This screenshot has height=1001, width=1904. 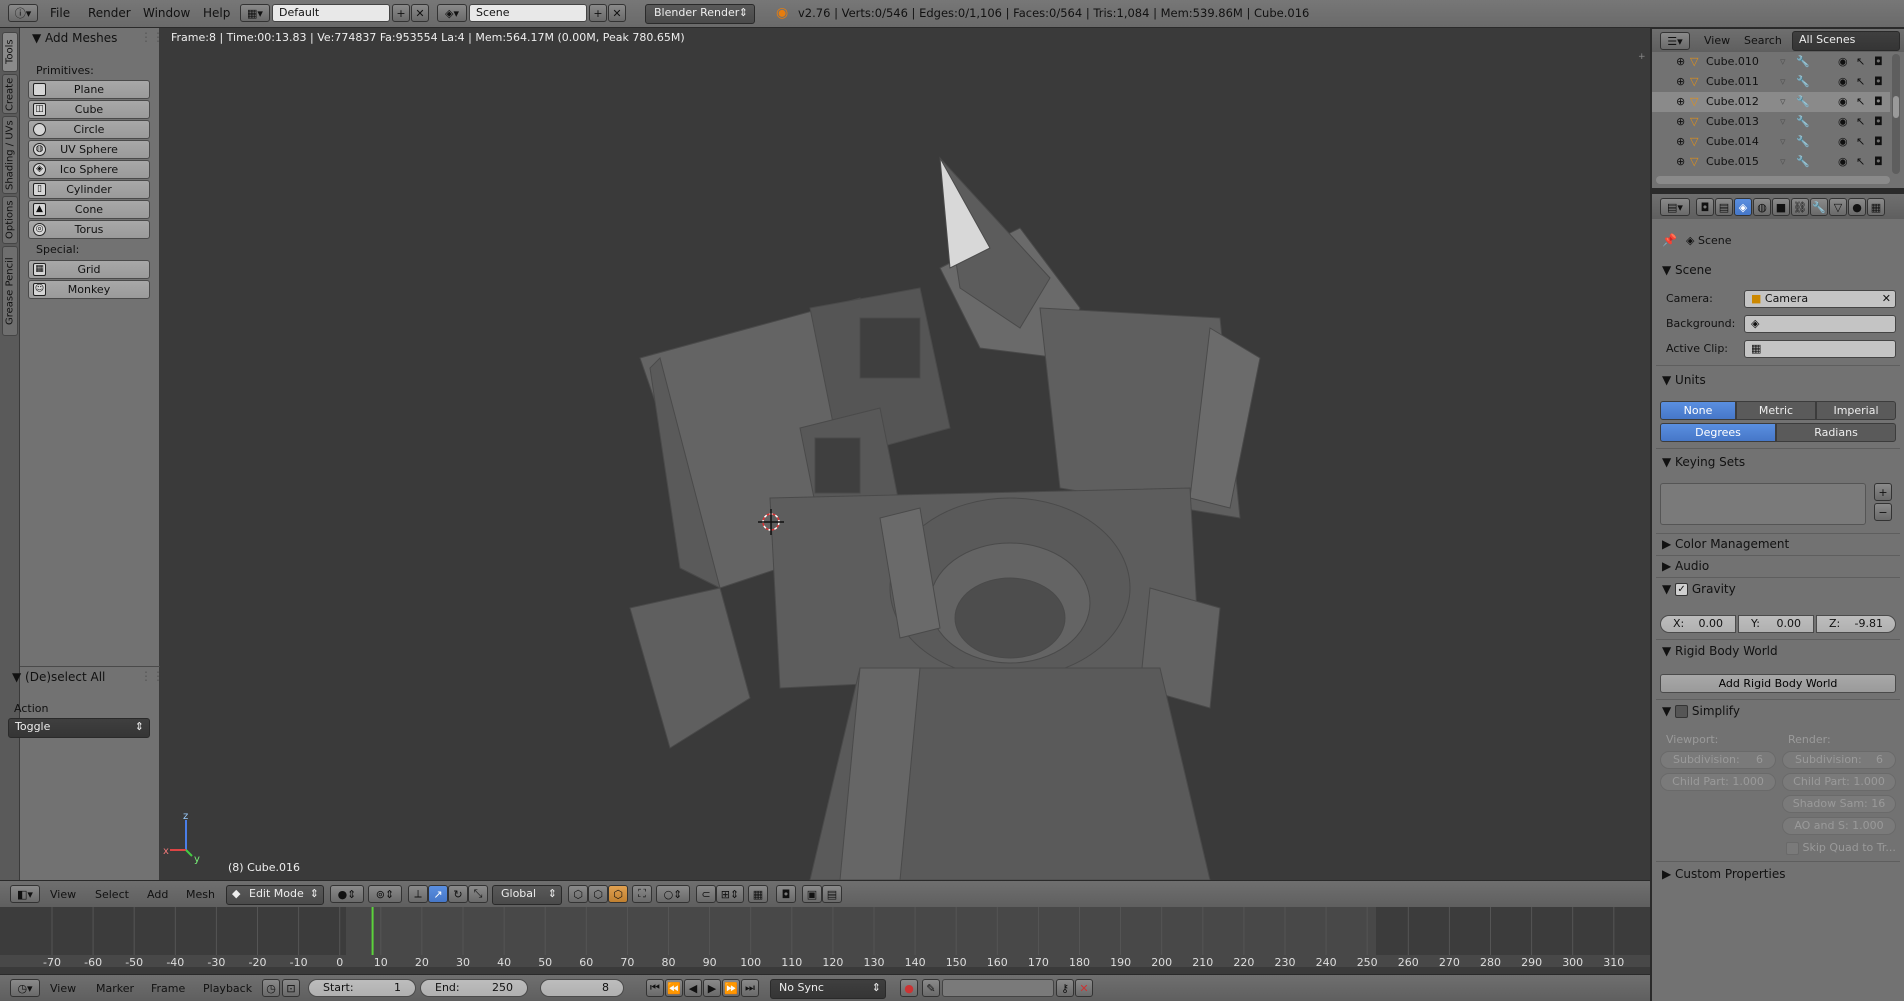 I want to click on render-shadow-samples-field: Shadow Sam: 16, so click(x=1839, y=804).